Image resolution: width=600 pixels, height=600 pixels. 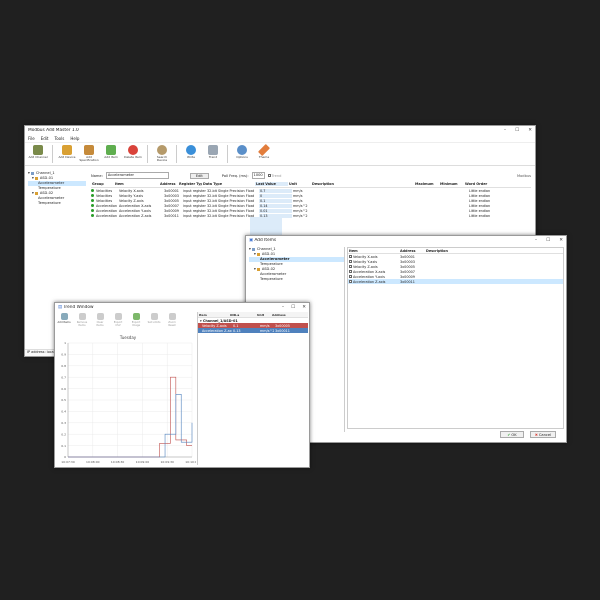 What do you see at coordinates (63, 366) in the screenshot?
I see `y-tick-label: 0.8` at bounding box center [63, 366].